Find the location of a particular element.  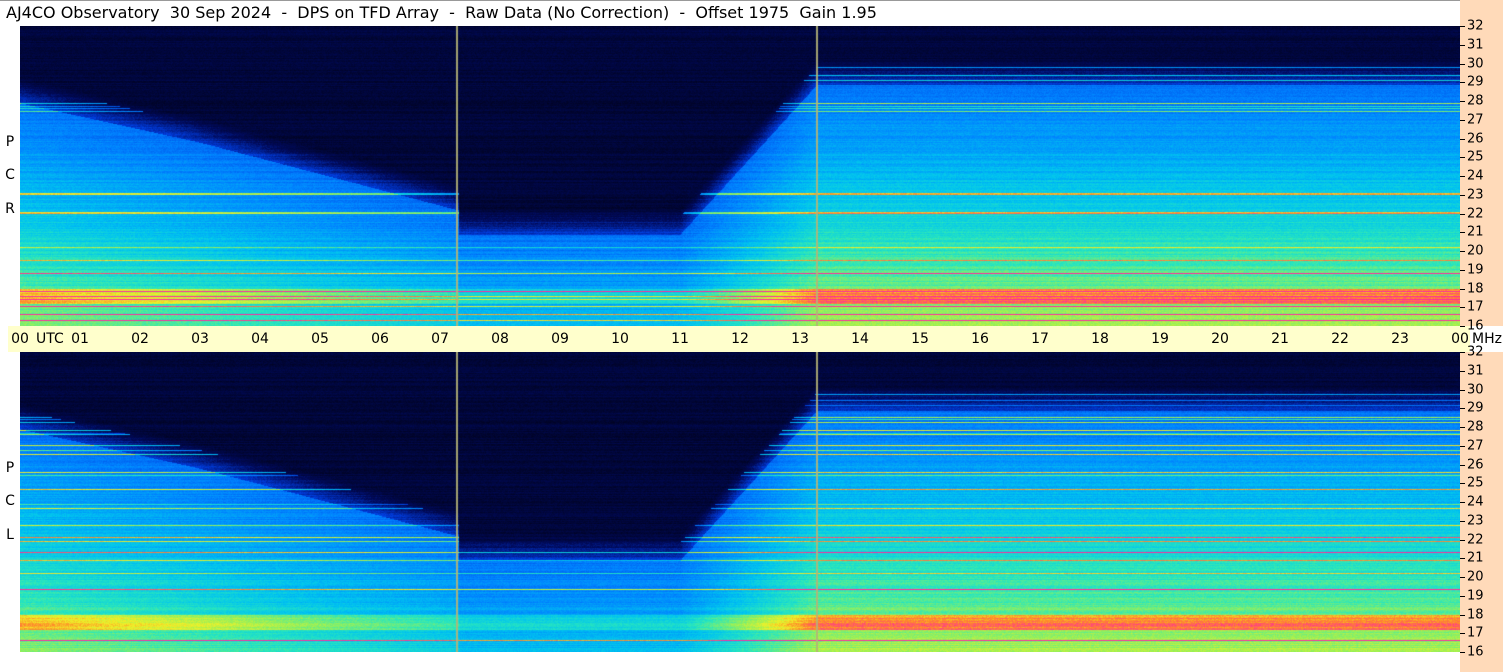

rcp-freq-label: 28 is located at coordinates (1475, 101).